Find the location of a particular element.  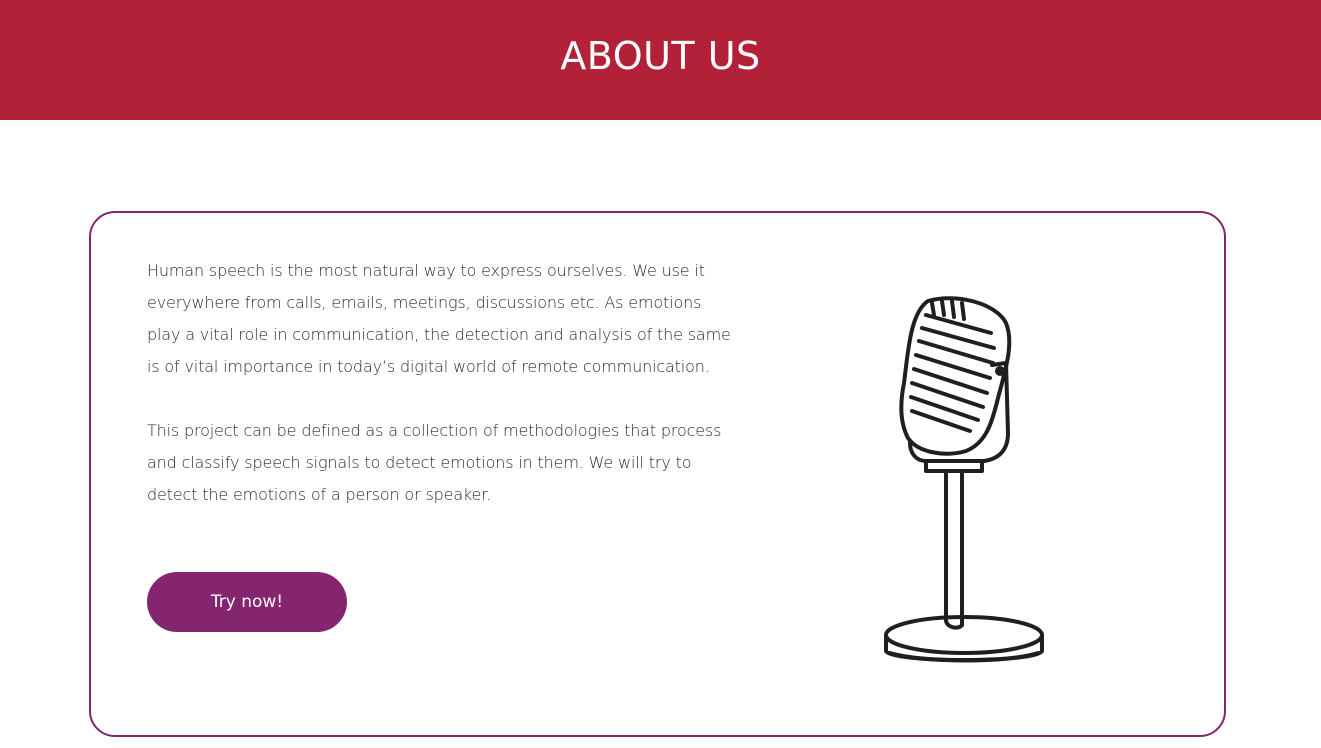

try-now-button: Try now! is located at coordinates (247, 602).